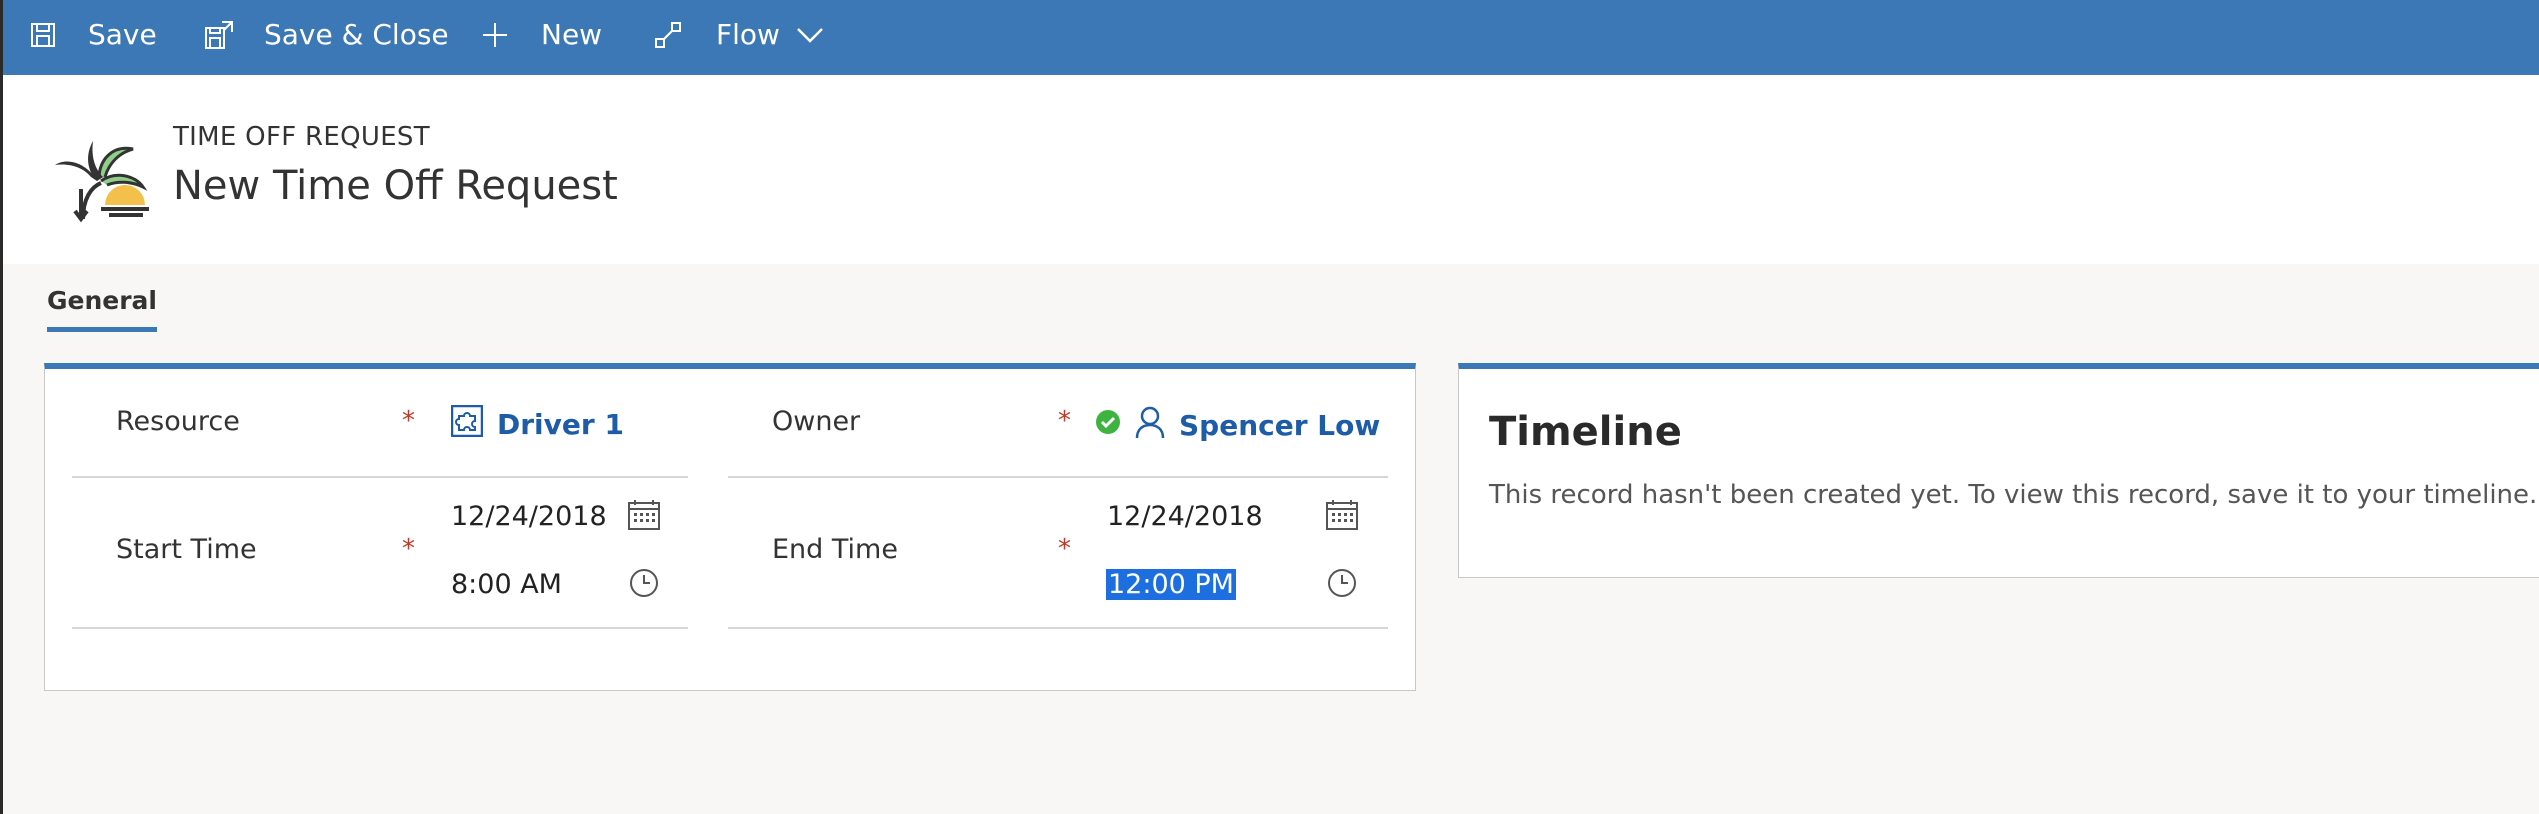  Describe the element at coordinates (1280, 425) in the screenshot. I see `owner-value: Spencer Low` at that location.